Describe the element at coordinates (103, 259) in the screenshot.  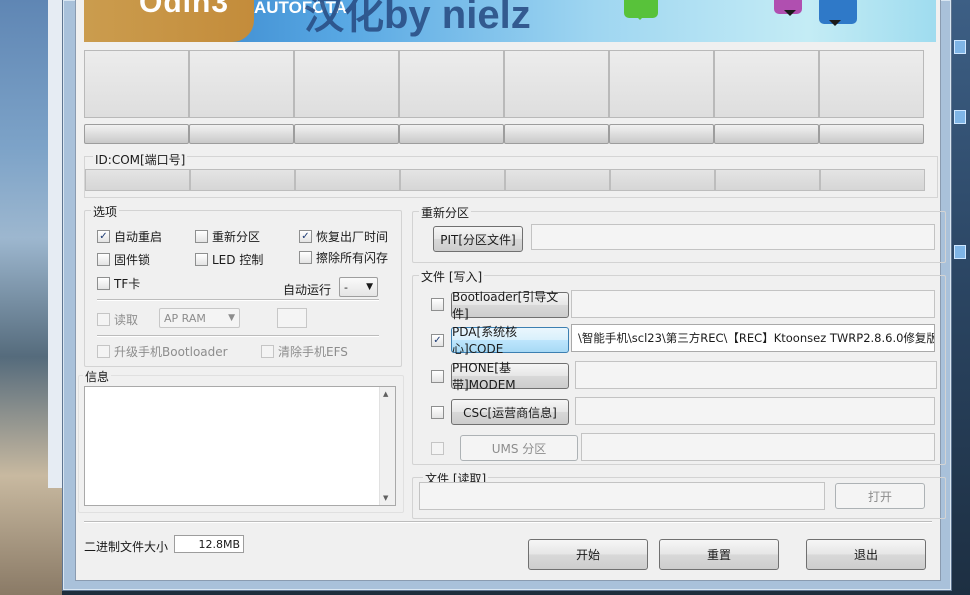
I see `firmware-lock-box` at that location.